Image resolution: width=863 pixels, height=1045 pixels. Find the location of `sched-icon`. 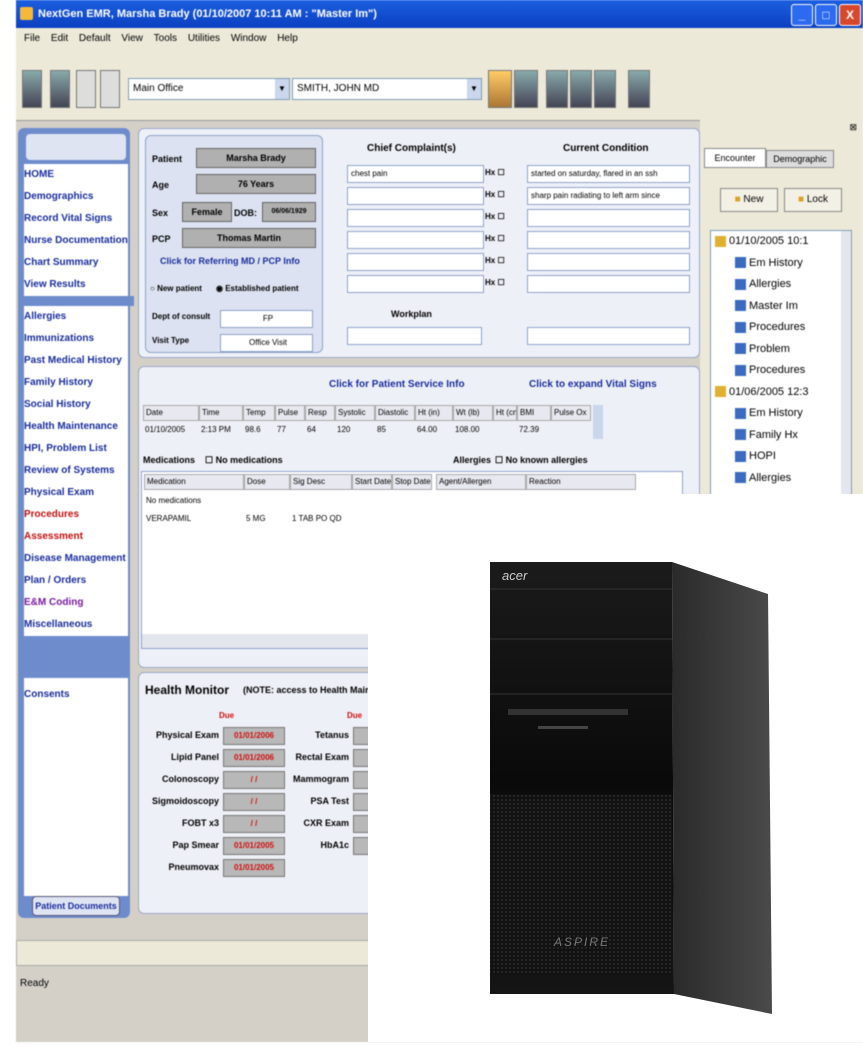

sched-icon is located at coordinates (557, 89).